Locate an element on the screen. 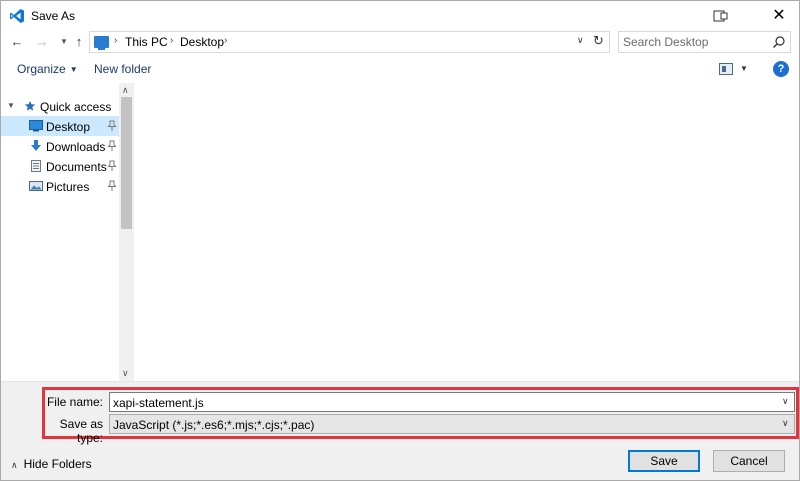 The height and width of the screenshot is (481, 800). tree-label-quick-access: Quick access is located at coordinates (76, 107).